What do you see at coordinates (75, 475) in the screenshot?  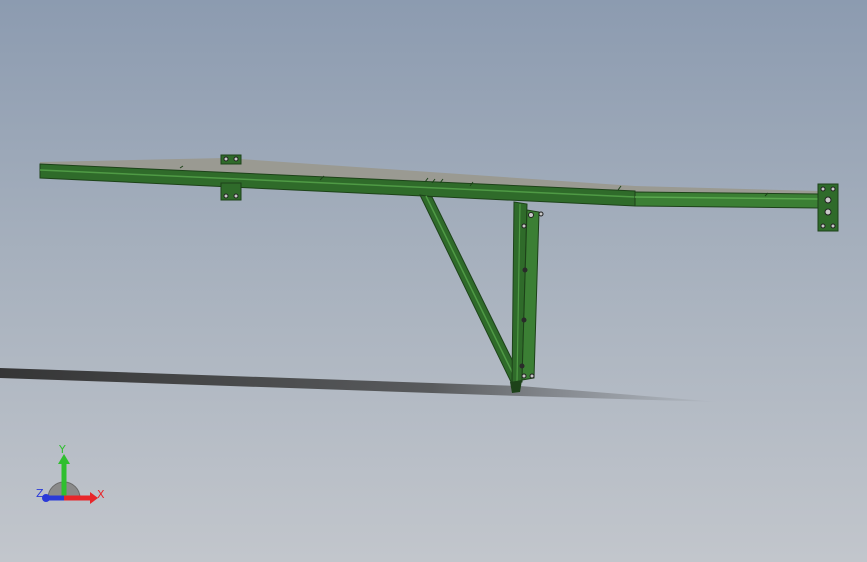 I see `orientation-triad: X Y Z` at bounding box center [75, 475].